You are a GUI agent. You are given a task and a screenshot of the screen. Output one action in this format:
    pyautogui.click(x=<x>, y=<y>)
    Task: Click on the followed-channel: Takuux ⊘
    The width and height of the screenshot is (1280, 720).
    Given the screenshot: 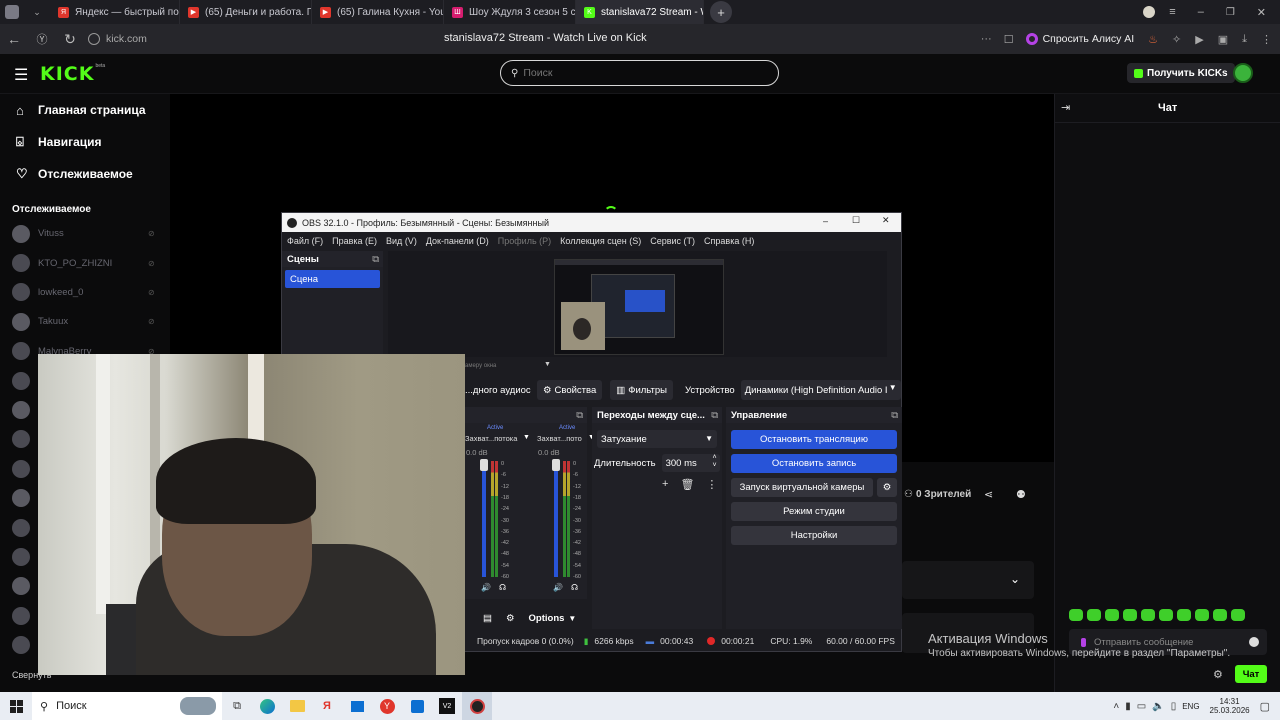 What is the action you would take?
    pyautogui.click(x=84, y=321)
    